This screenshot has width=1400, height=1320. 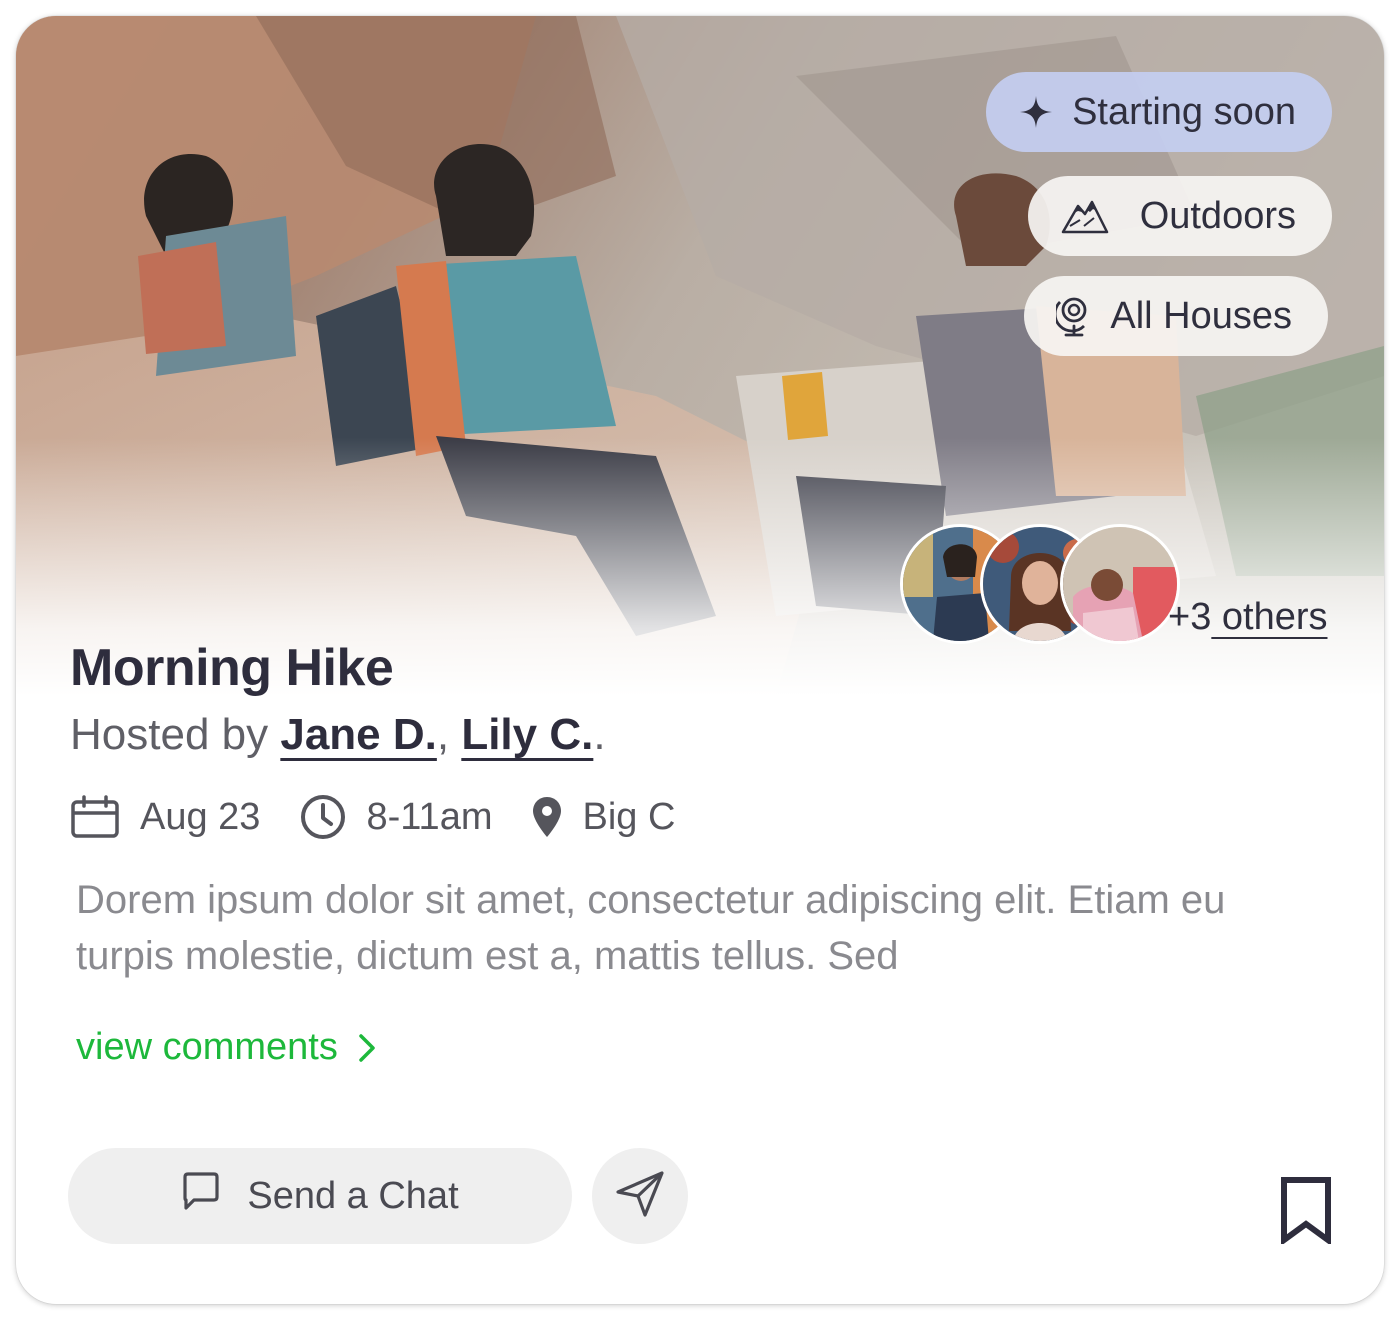 I want to click on event-title: Morning Hike, so click(x=232, y=668).